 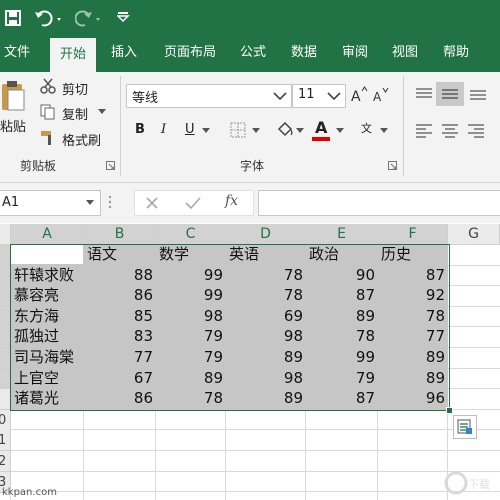 What do you see at coordinates (75, 113) in the screenshot?
I see `copy-button: 复制` at bounding box center [75, 113].